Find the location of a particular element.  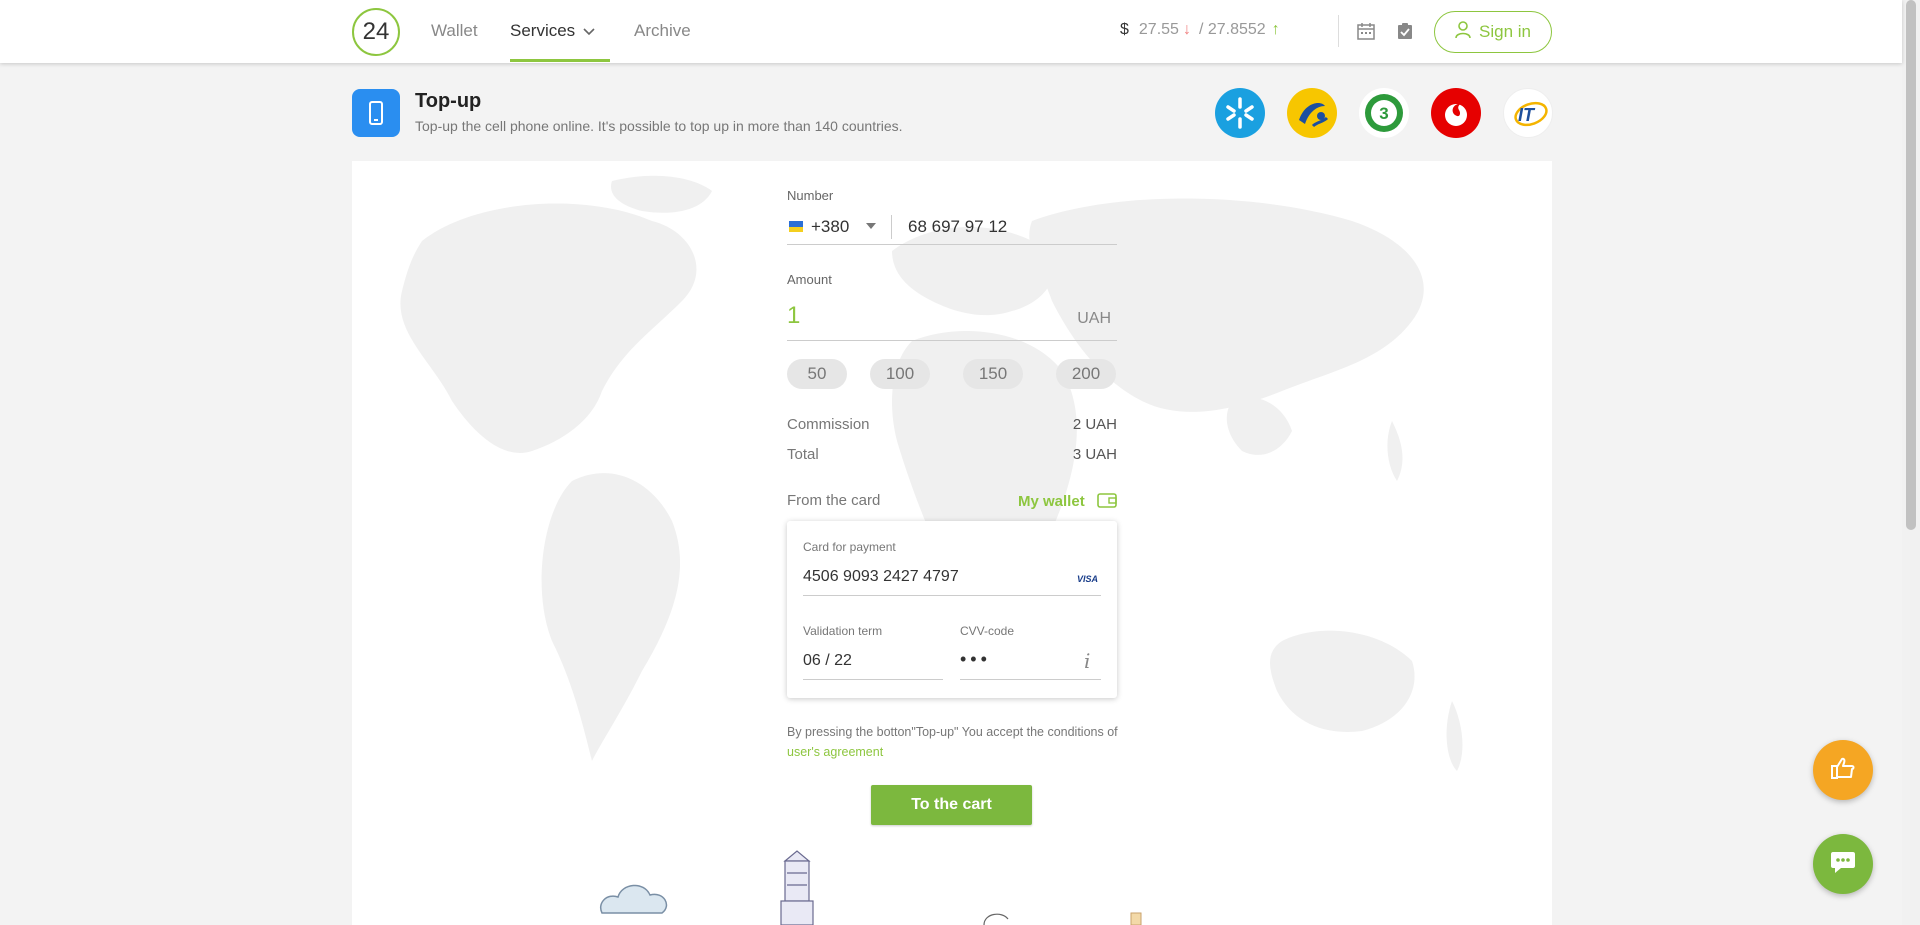

nav-wallet: Wallet is located at coordinates (454, 31).